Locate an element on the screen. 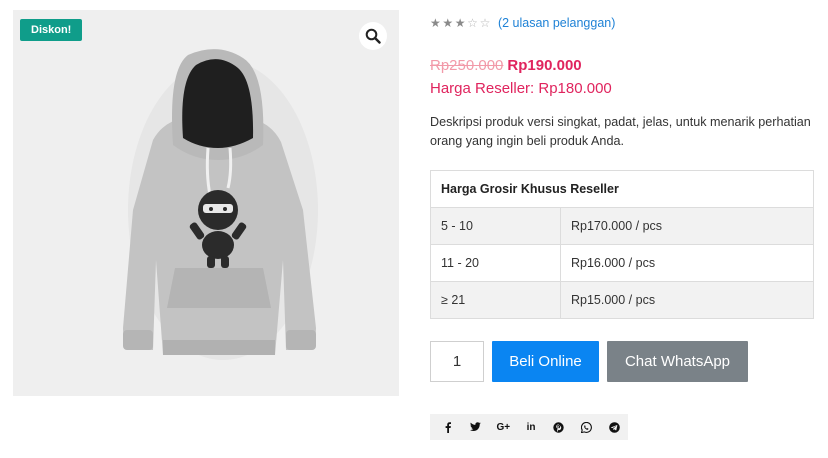 The height and width of the screenshot is (458, 828). unit-price-cell: Rp16.000 / pcs is located at coordinates (687, 263).